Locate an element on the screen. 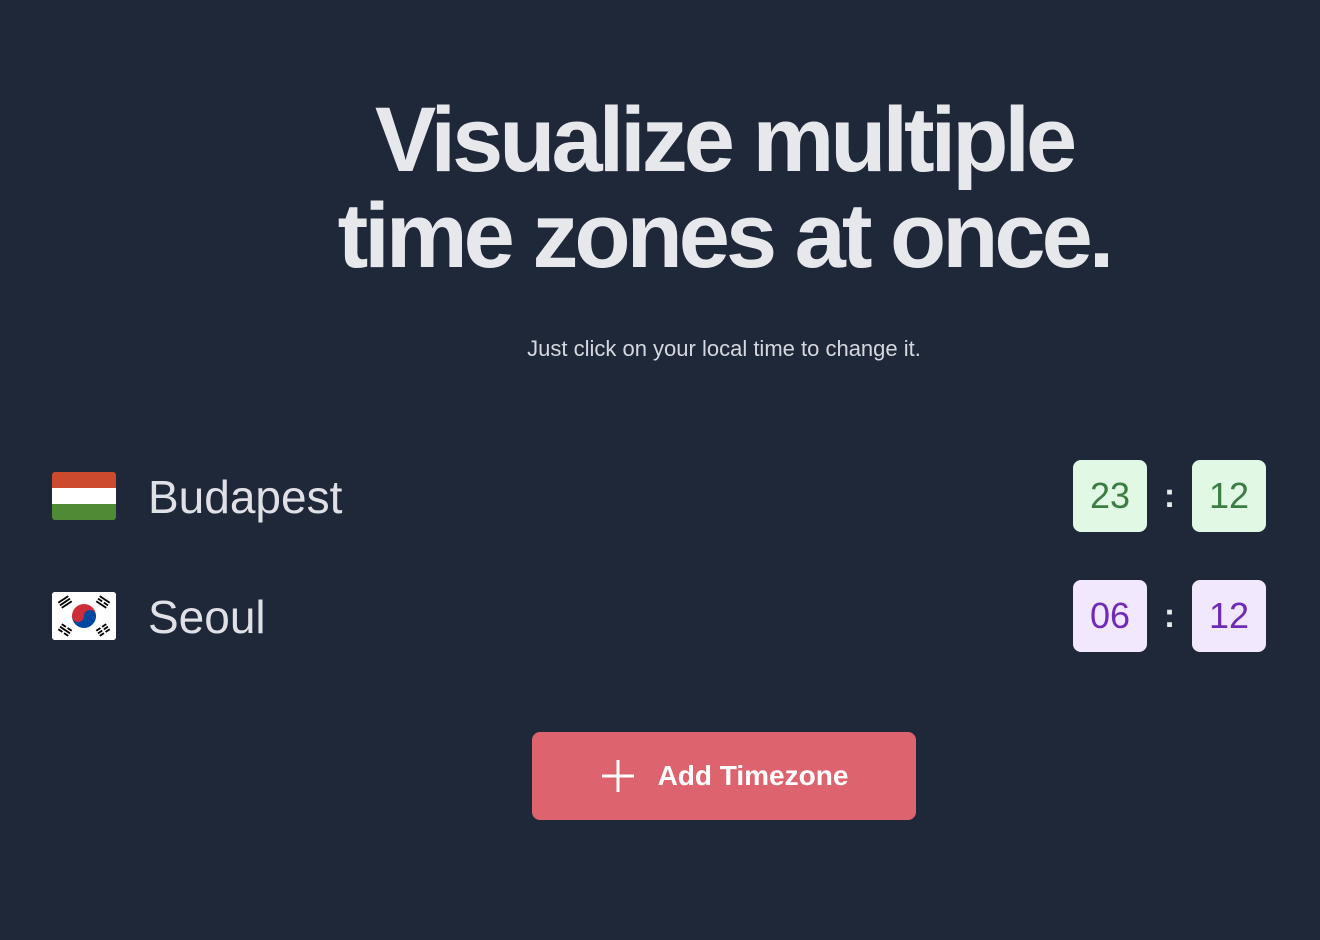  add-timezone-label: Add Timezone is located at coordinates (753, 775).